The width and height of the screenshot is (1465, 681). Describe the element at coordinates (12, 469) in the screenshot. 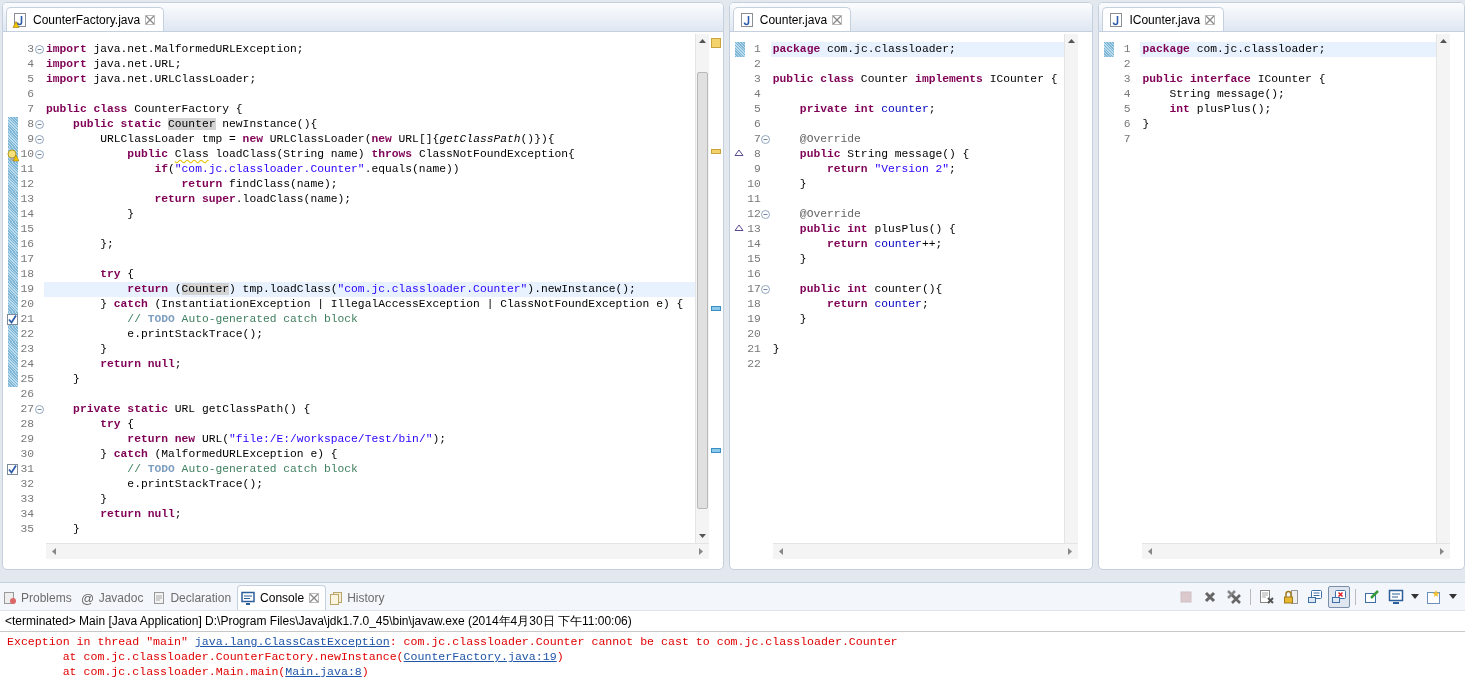

I see `task-checkbox-icon` at that location.